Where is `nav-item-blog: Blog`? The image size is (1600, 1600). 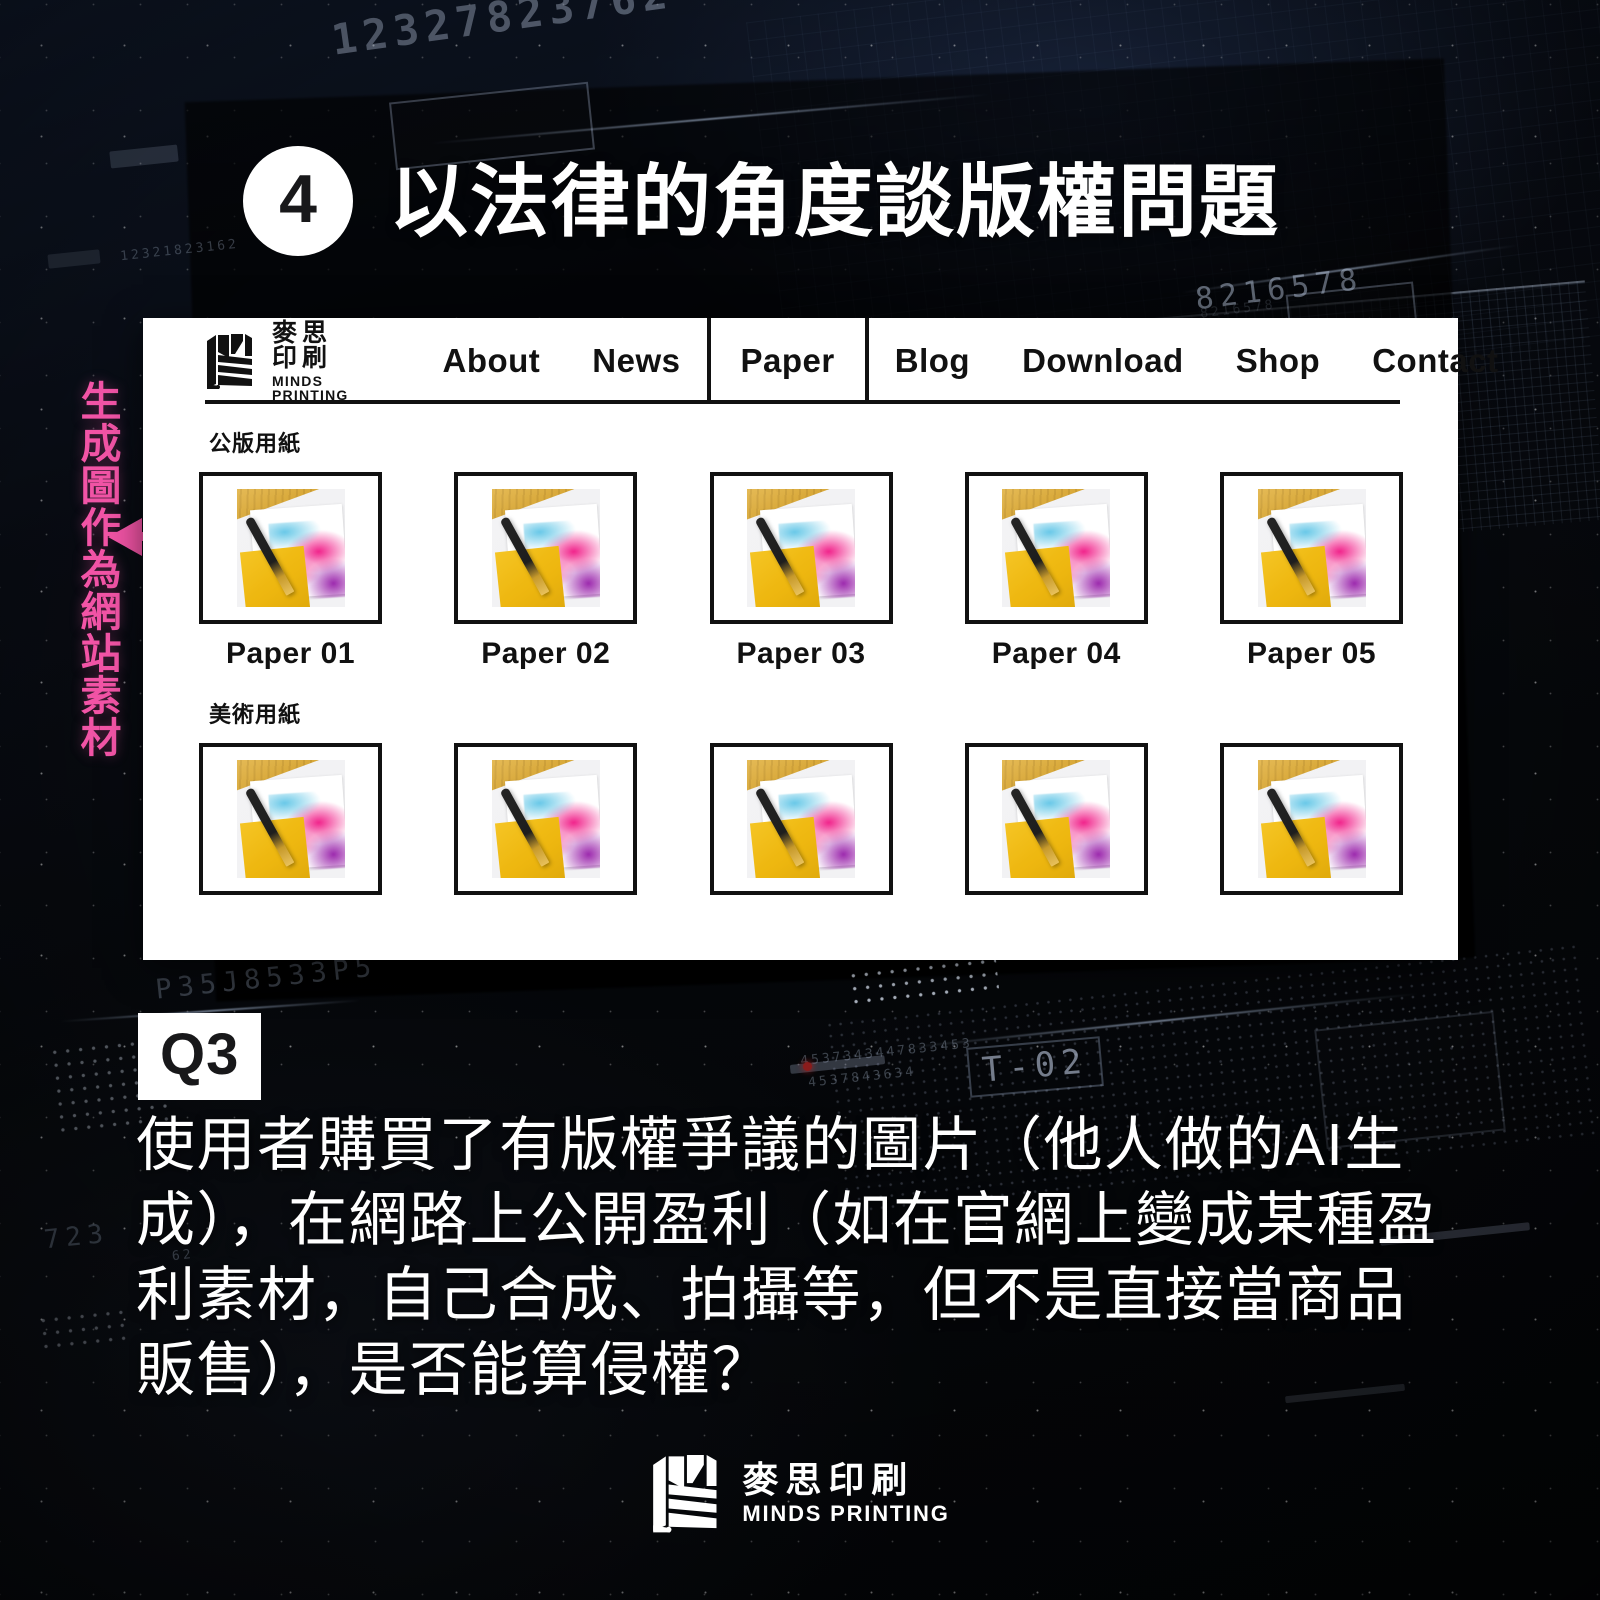 nav-item-blog: Blog is located at coordinates (932, 361).